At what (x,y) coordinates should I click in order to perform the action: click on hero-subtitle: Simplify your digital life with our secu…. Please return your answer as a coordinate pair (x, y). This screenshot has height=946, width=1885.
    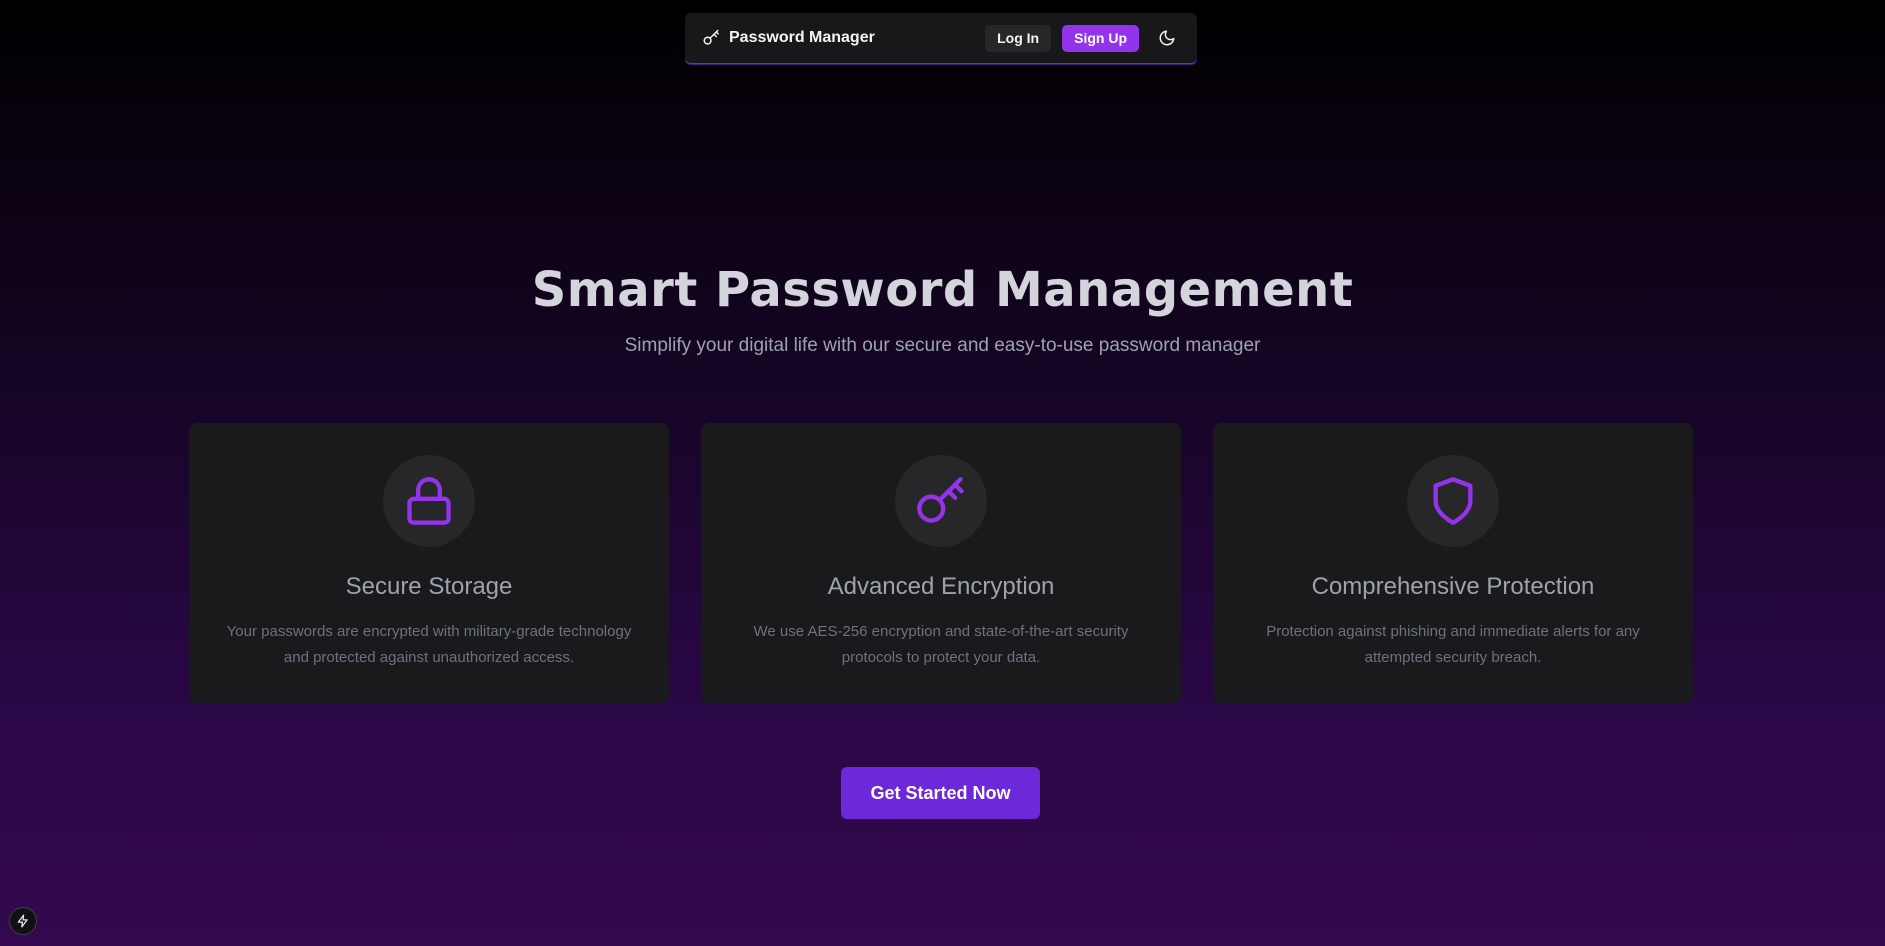
    Looking at the image, I should click on (942, 345).